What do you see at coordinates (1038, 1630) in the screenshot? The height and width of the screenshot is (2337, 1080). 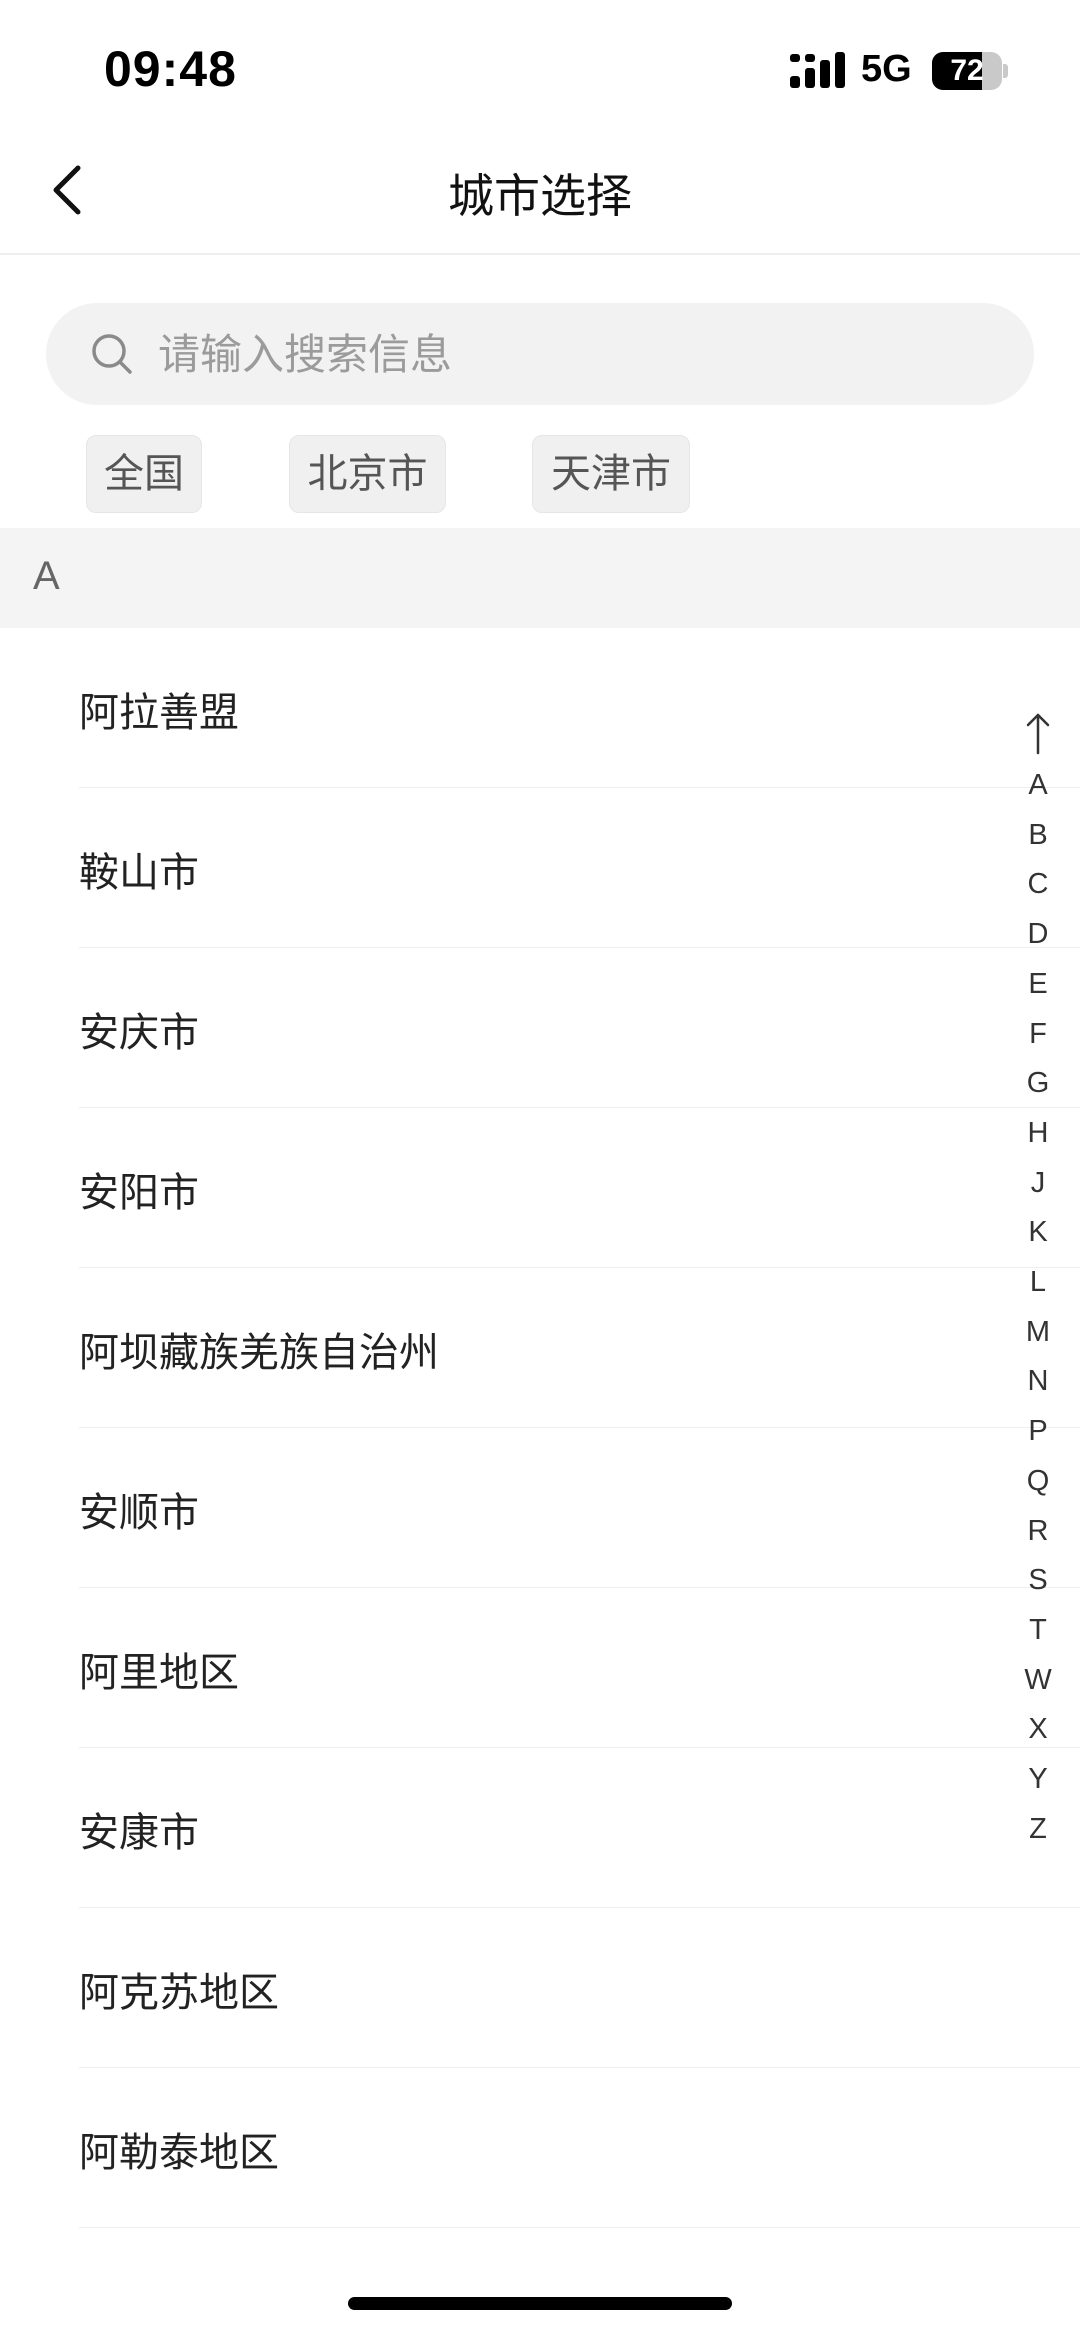 I see `index-letter-t: T` at bounding box center [1038, 1630].